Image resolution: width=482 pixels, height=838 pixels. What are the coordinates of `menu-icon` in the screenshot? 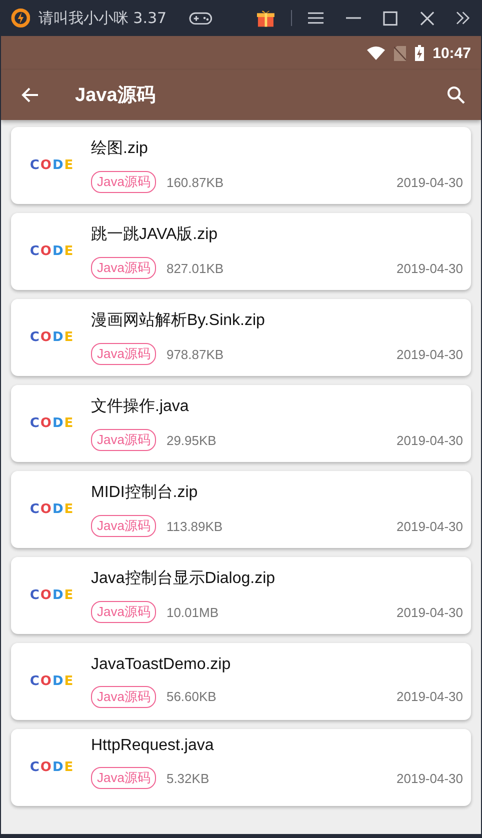 It's located at (316, 18).